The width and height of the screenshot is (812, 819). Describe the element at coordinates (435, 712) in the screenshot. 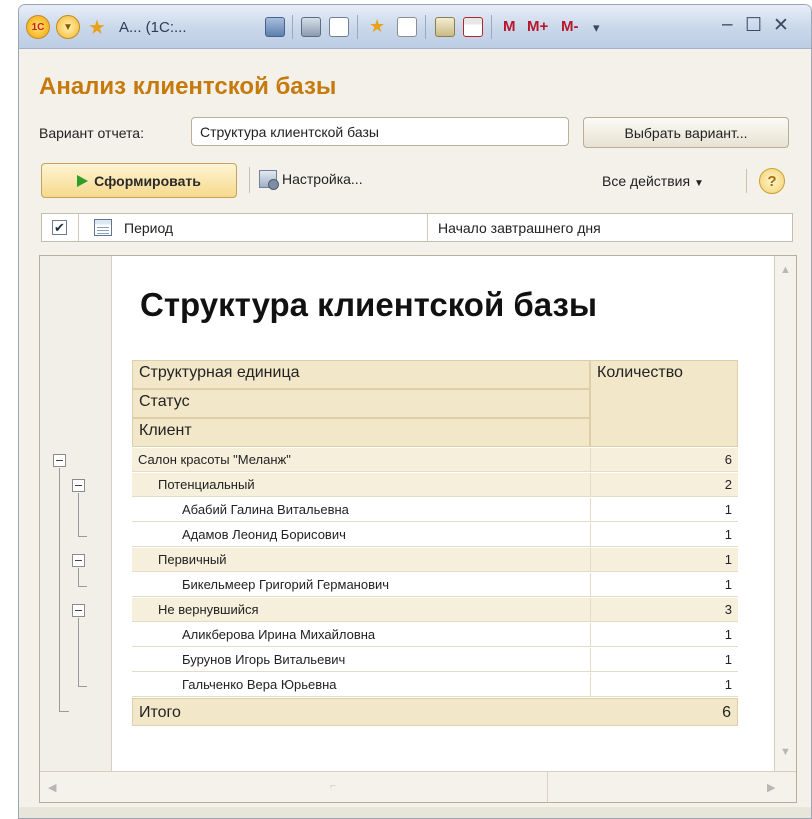

I see `total-row: Итого 6` at that location.